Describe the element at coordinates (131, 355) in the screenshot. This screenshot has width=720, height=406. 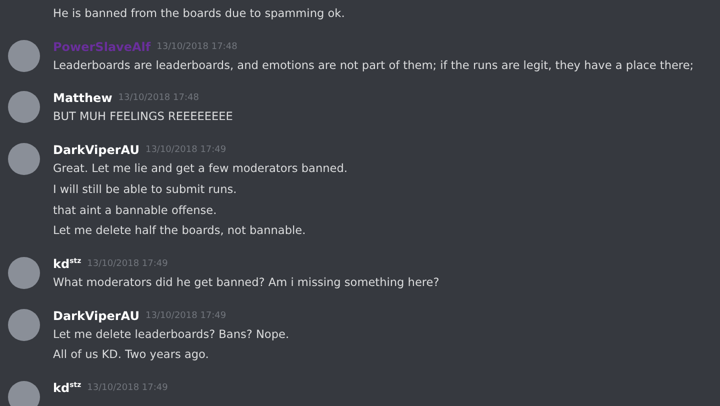
I see `message-text: All of us KD. Two years ago.` at that location.